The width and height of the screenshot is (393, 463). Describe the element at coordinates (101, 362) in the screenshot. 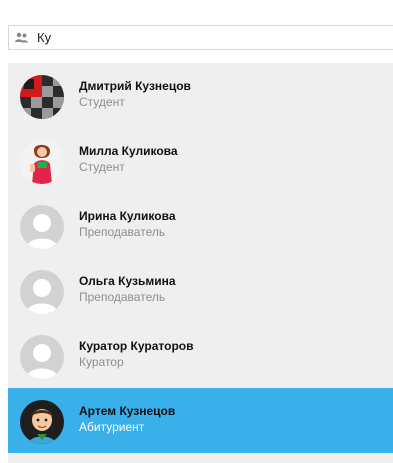

I see `contact-role: Куратор` at that location.